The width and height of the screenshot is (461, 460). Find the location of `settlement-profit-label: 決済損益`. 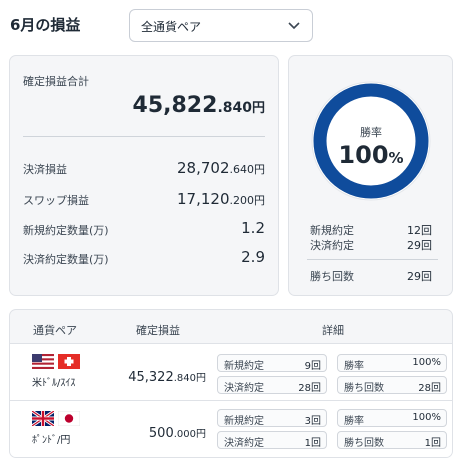

settlement-profit-label: 決済損益 is located at coordinates (45, 169).